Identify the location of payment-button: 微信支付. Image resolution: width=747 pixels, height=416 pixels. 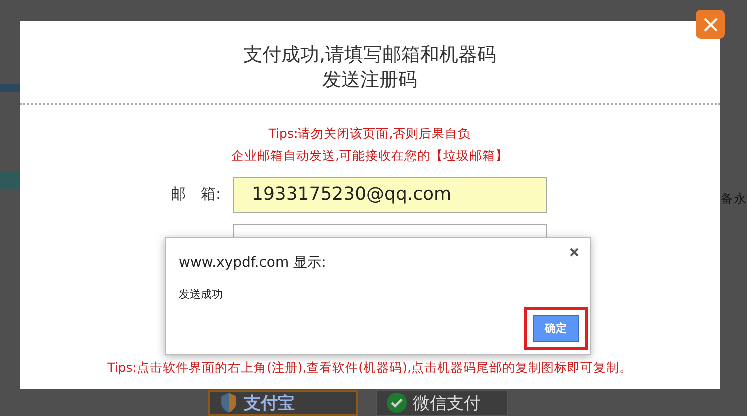
(442, 403).